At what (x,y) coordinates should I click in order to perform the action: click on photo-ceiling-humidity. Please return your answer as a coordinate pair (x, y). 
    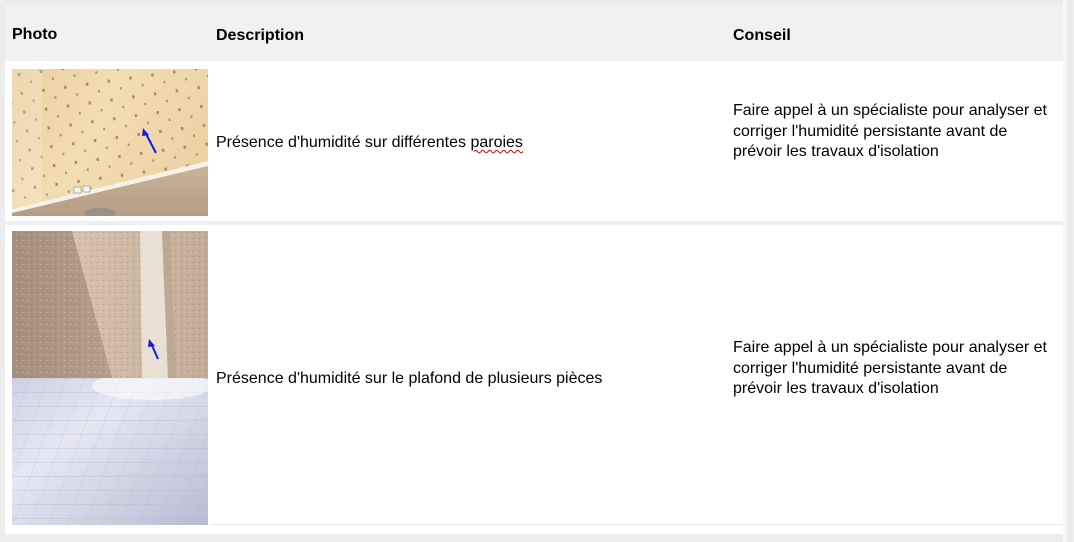
    Looking at the image, I should click on (110, 304).